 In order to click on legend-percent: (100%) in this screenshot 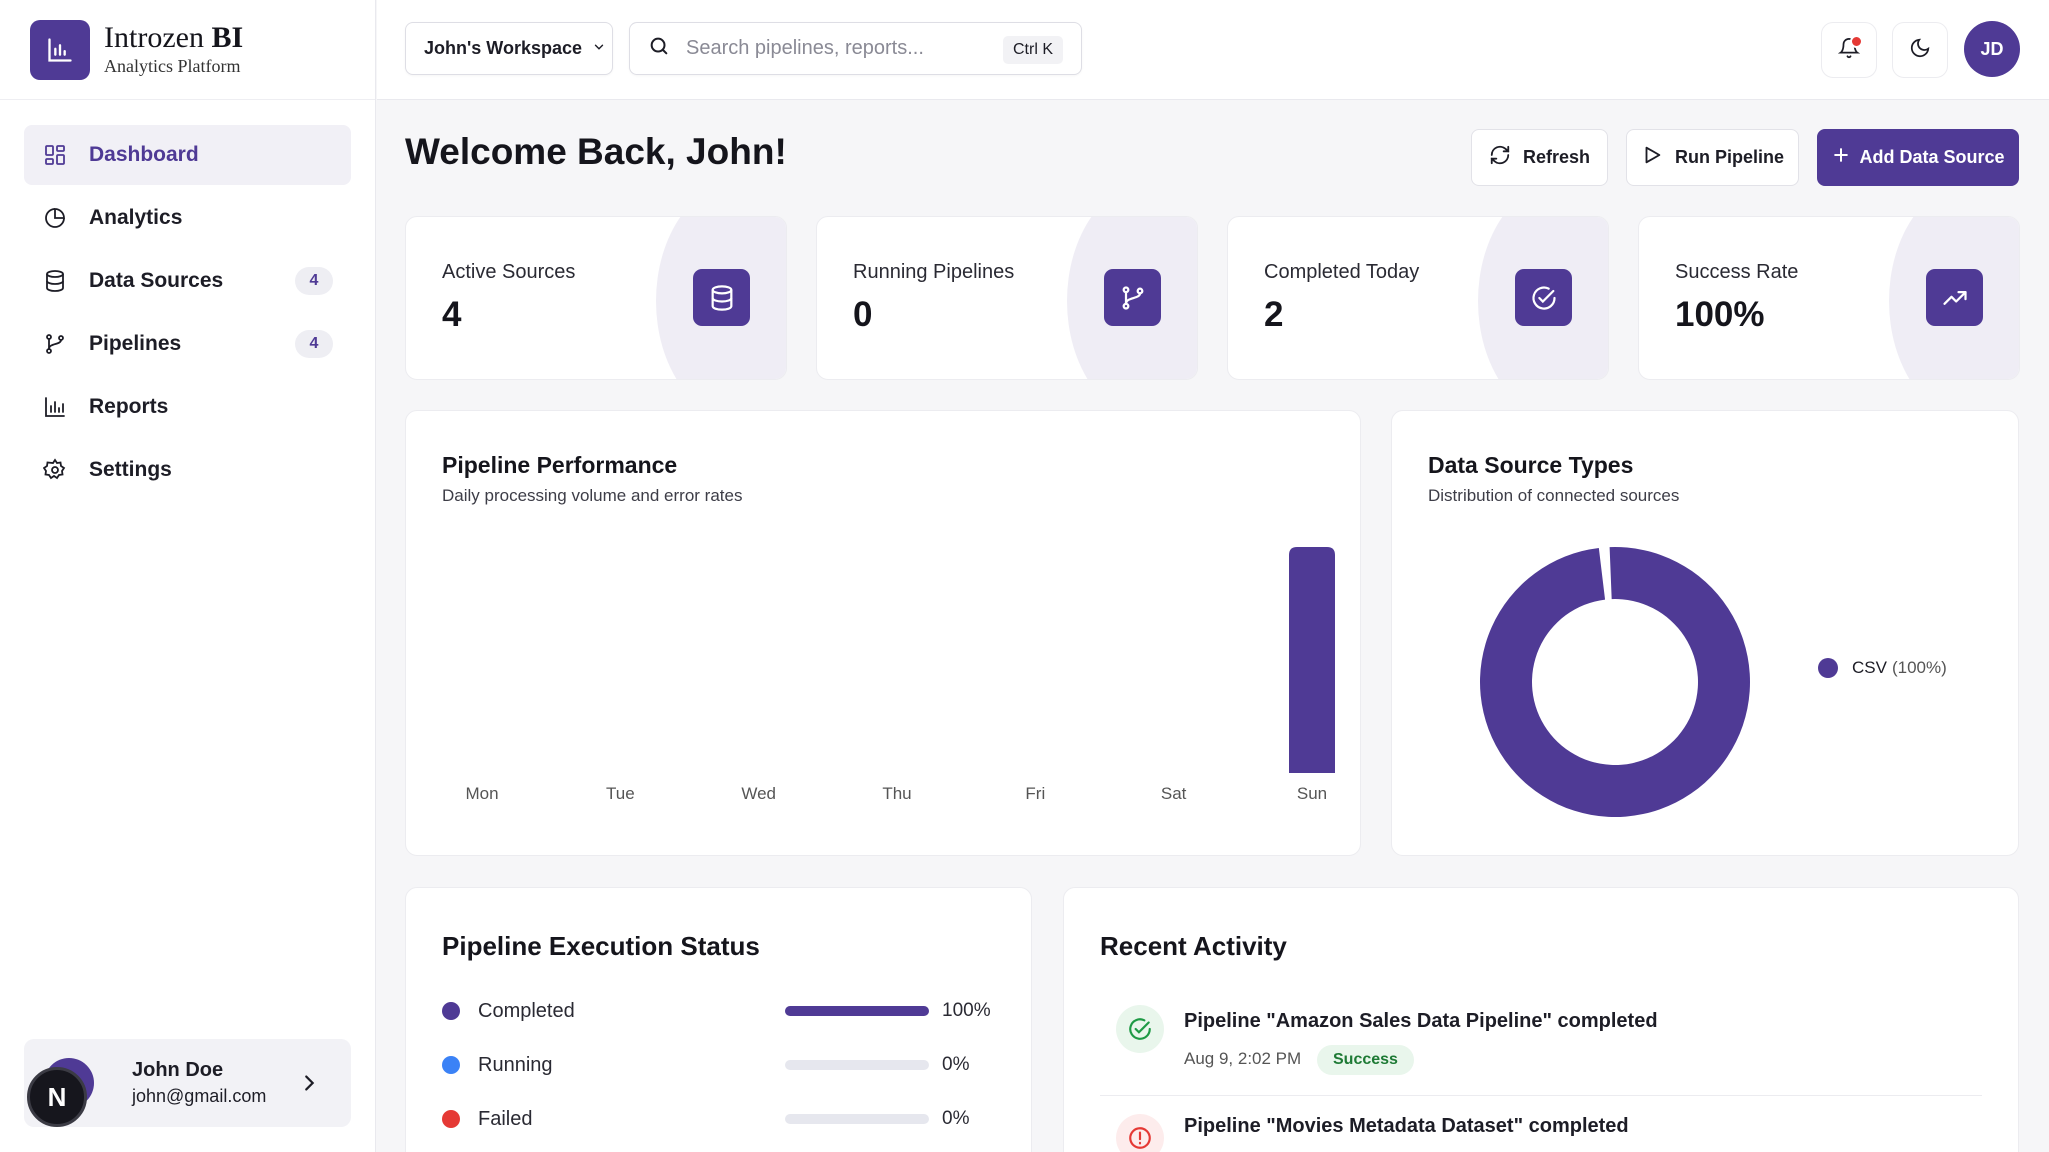, I will do `click(1919, 667)`.